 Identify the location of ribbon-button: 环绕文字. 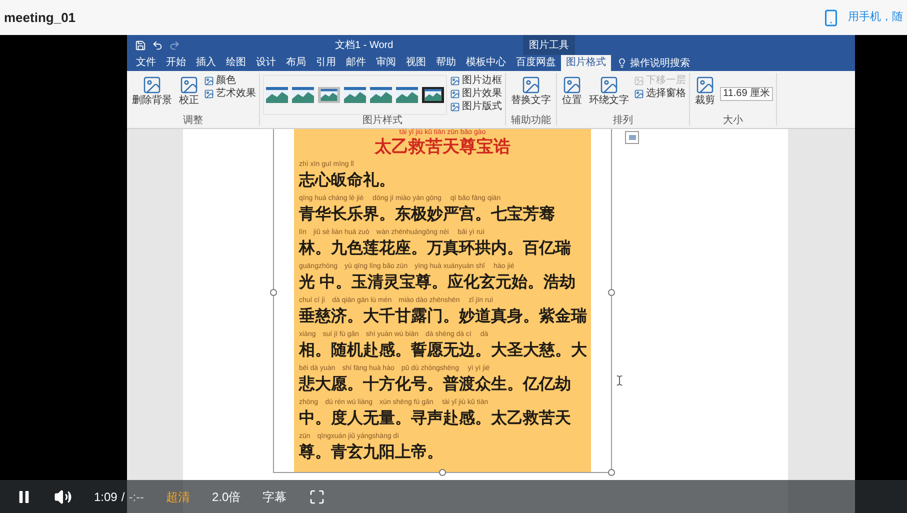
(609, 89).